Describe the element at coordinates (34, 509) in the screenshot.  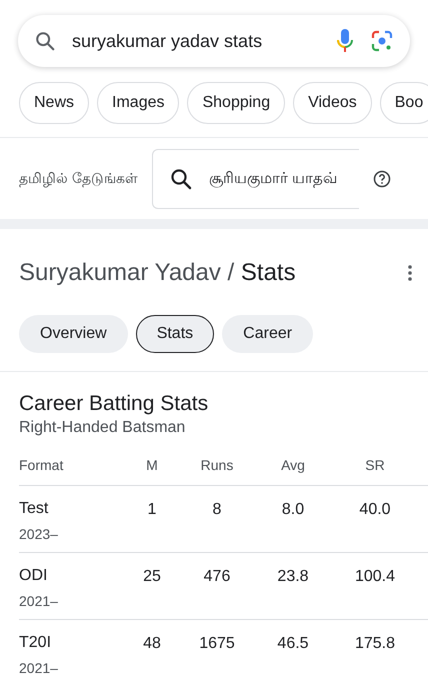
I see `format-name: Test` at that location.